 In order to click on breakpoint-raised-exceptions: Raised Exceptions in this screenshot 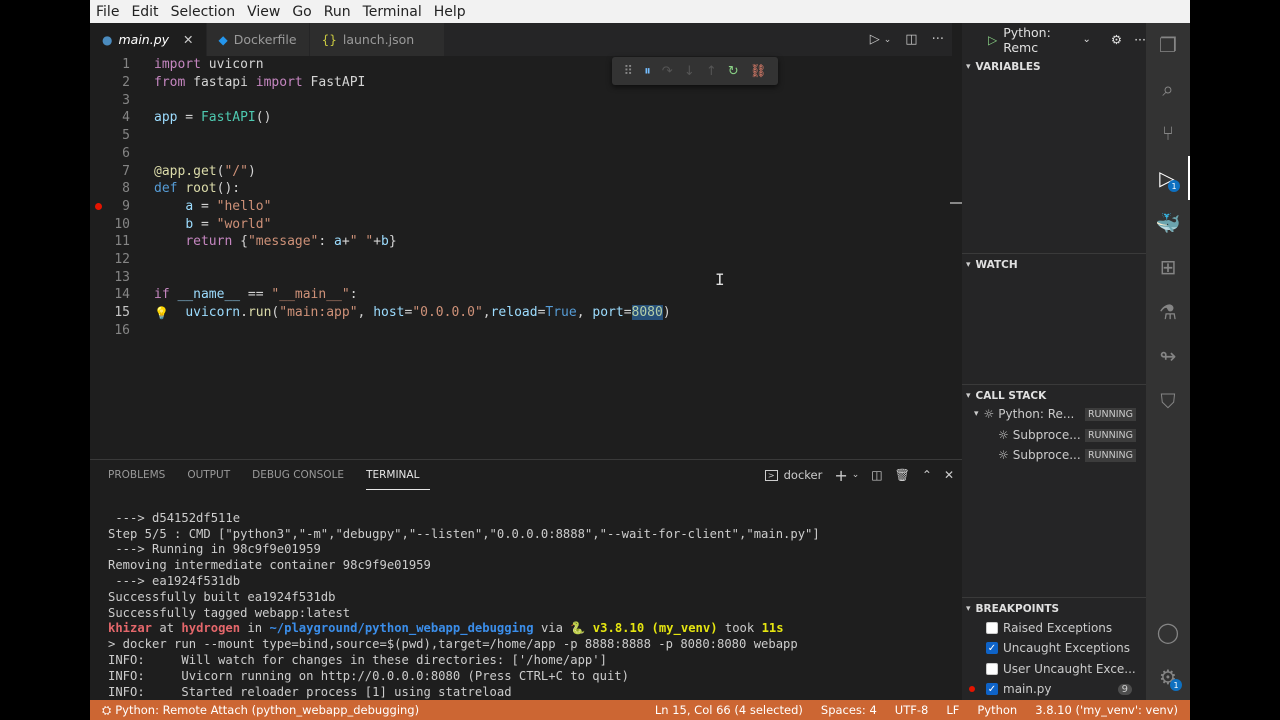, I will do `click(1054, 628)`.